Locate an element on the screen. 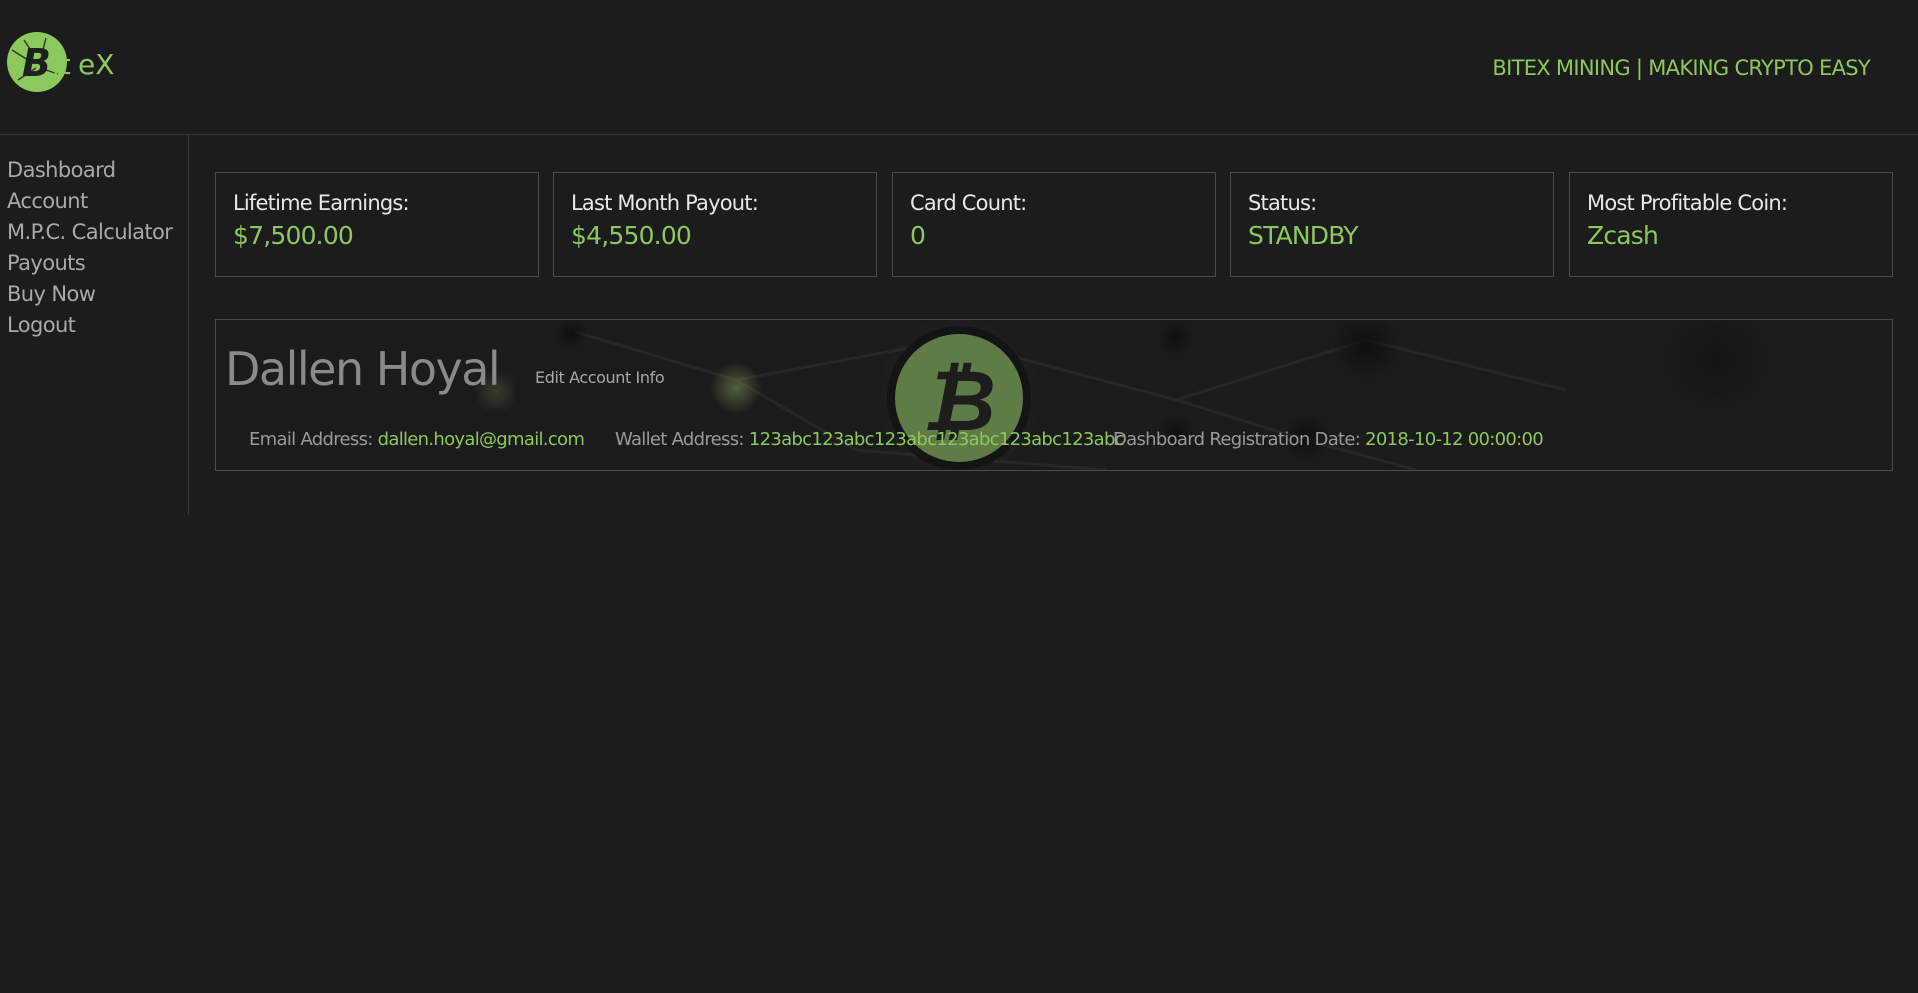 This screenshot has width=1918, height=993. site-tagline: BITEX MINING | MAKING CRYPTO EASY is located at coordinates (1681, 68).